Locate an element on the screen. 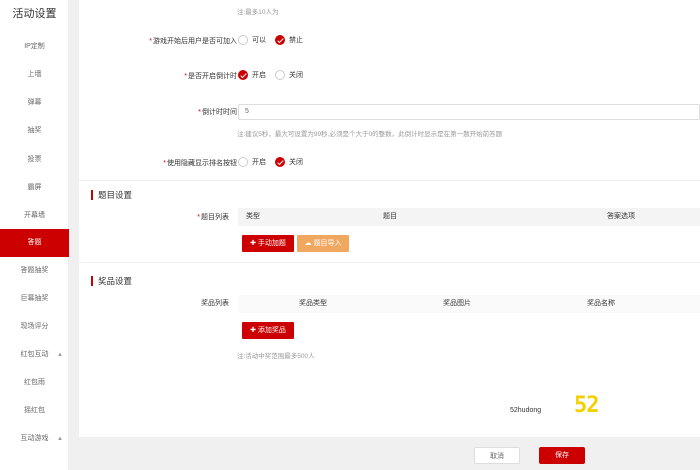 This screenshot has height=470, width=700. column-header: 题目 is located at coordinates (390, 216).